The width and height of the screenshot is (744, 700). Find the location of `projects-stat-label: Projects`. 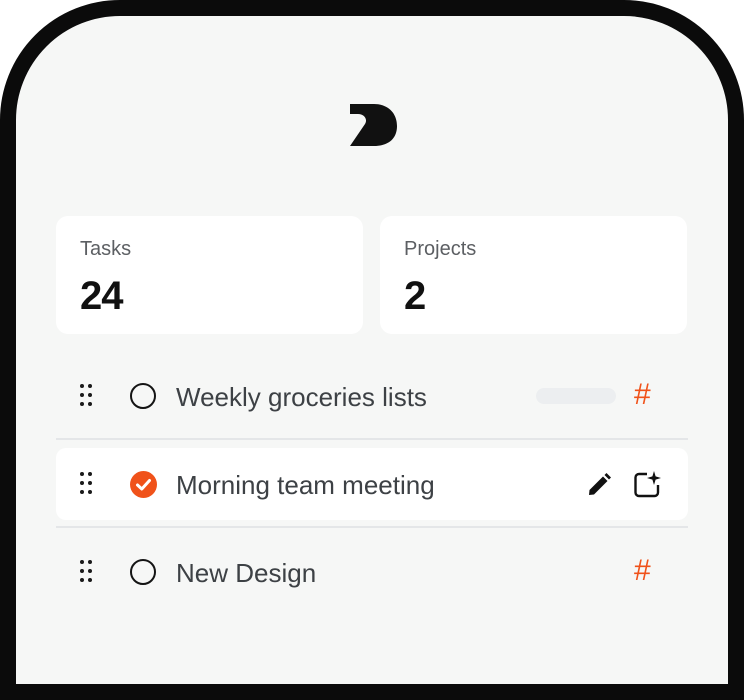

projects-stat-label: Projects is located at coordinates (440, 249).